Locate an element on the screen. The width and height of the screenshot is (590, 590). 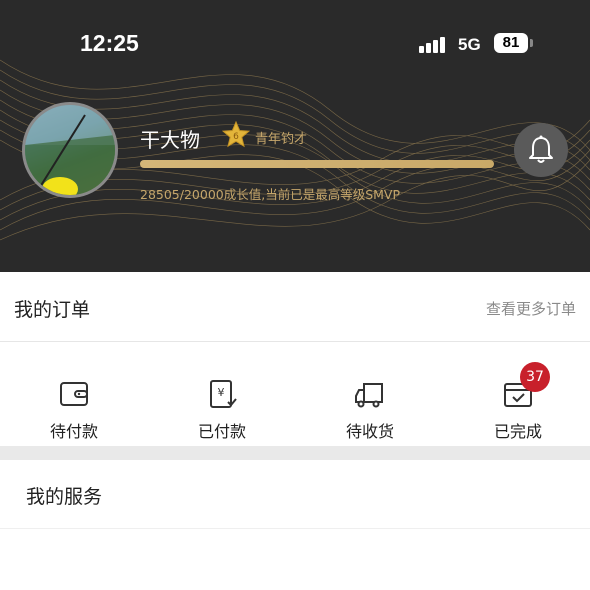
growth-progress-fill is located at coordinates (317, 164).